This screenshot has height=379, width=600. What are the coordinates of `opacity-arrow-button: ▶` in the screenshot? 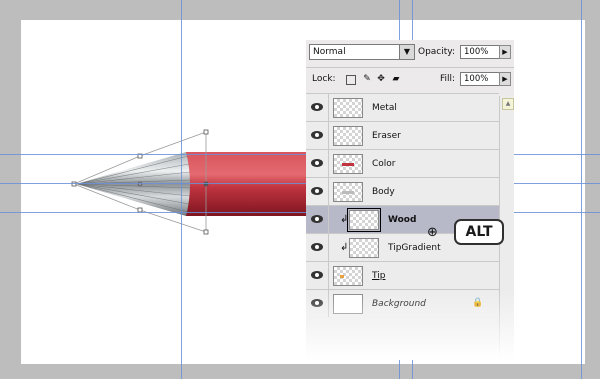 It's located at (505, 52).